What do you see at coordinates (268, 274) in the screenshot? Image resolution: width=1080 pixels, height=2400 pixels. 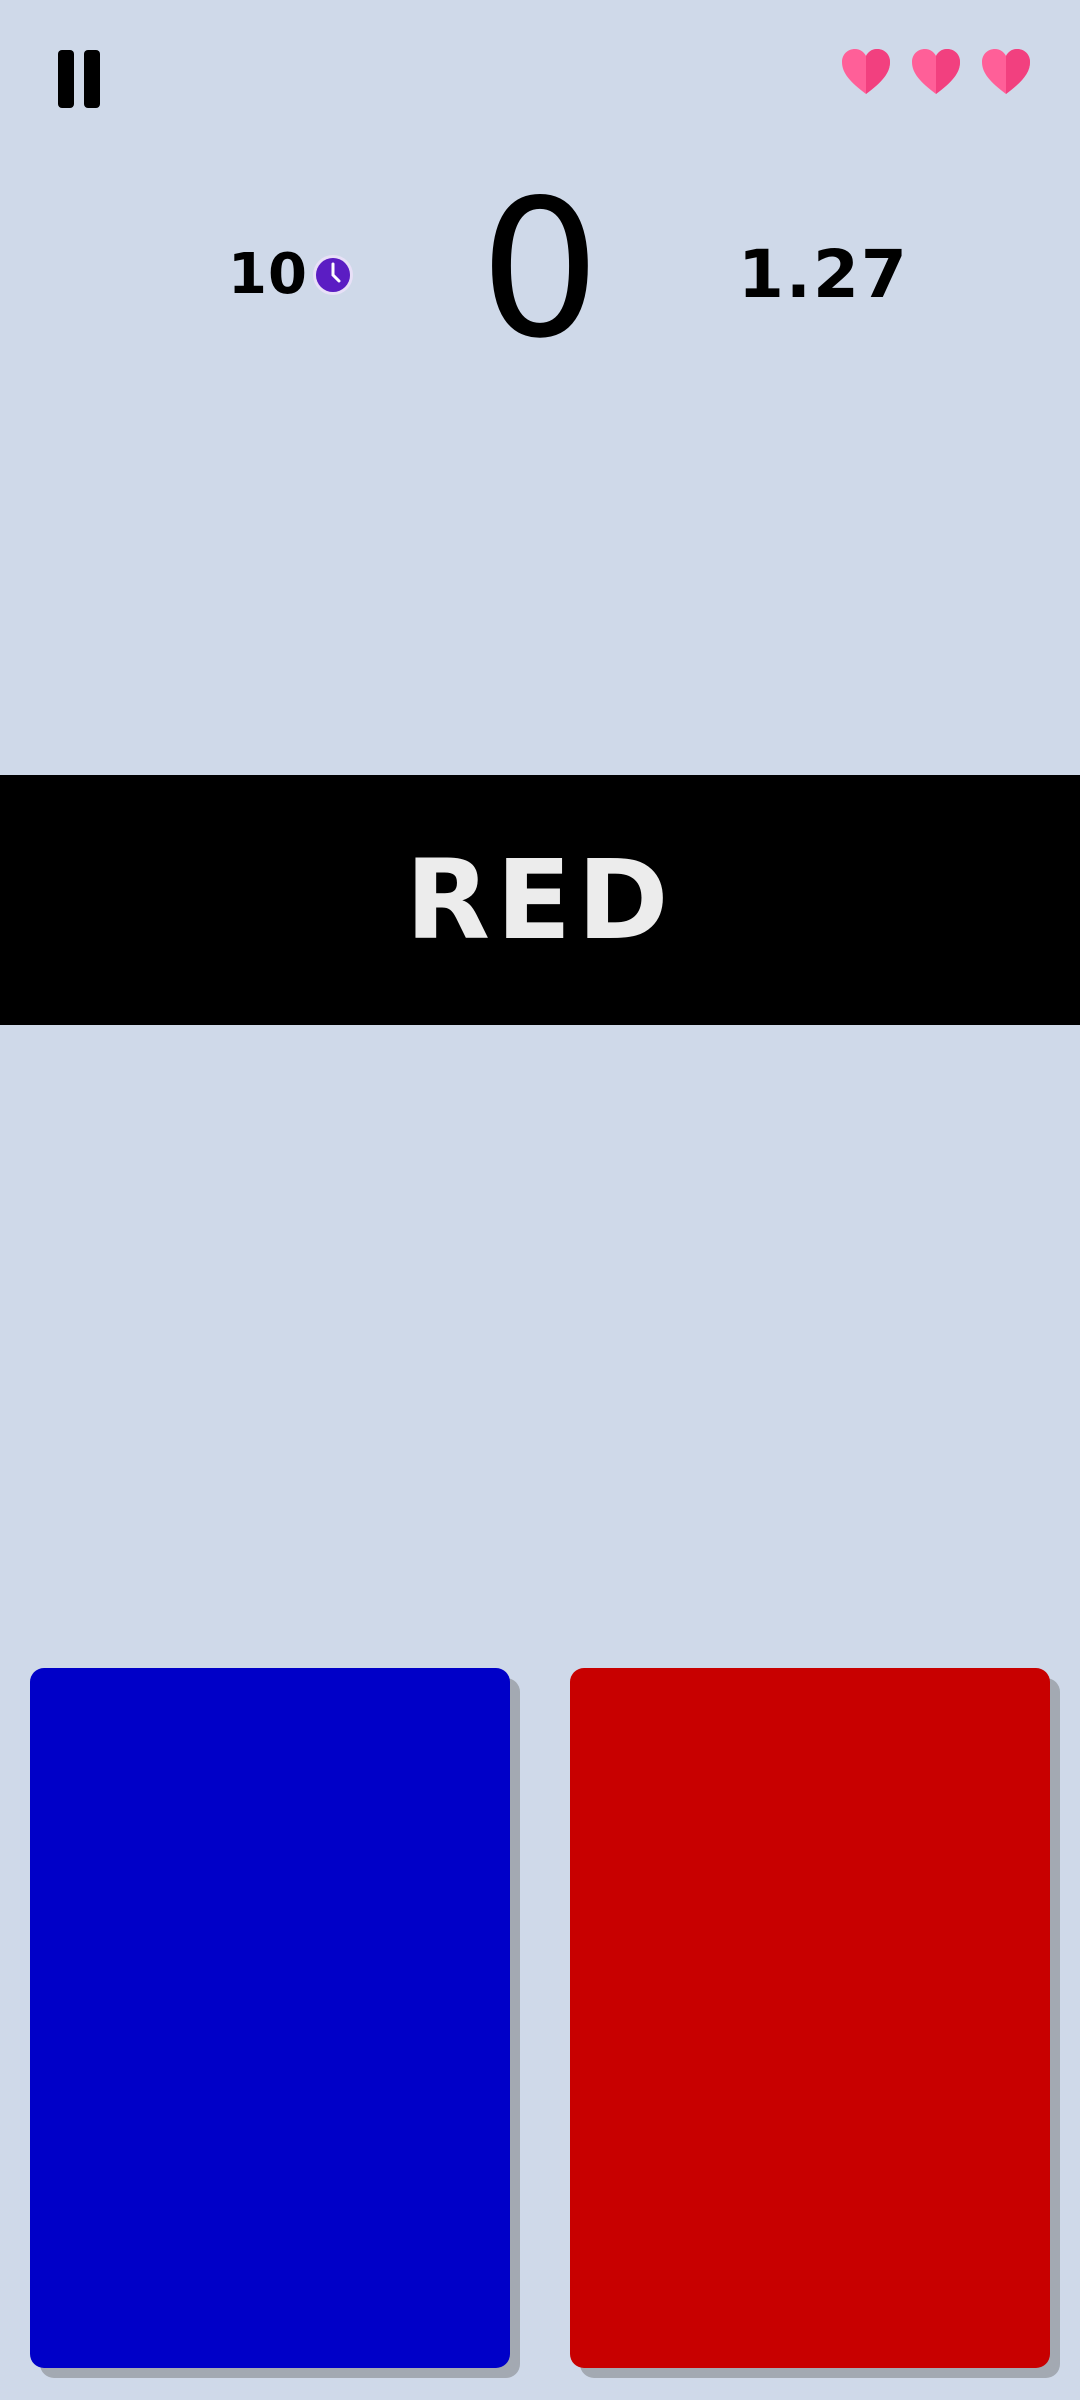 I see `time-bonus-value: 10` at bounding box center [268, 274].